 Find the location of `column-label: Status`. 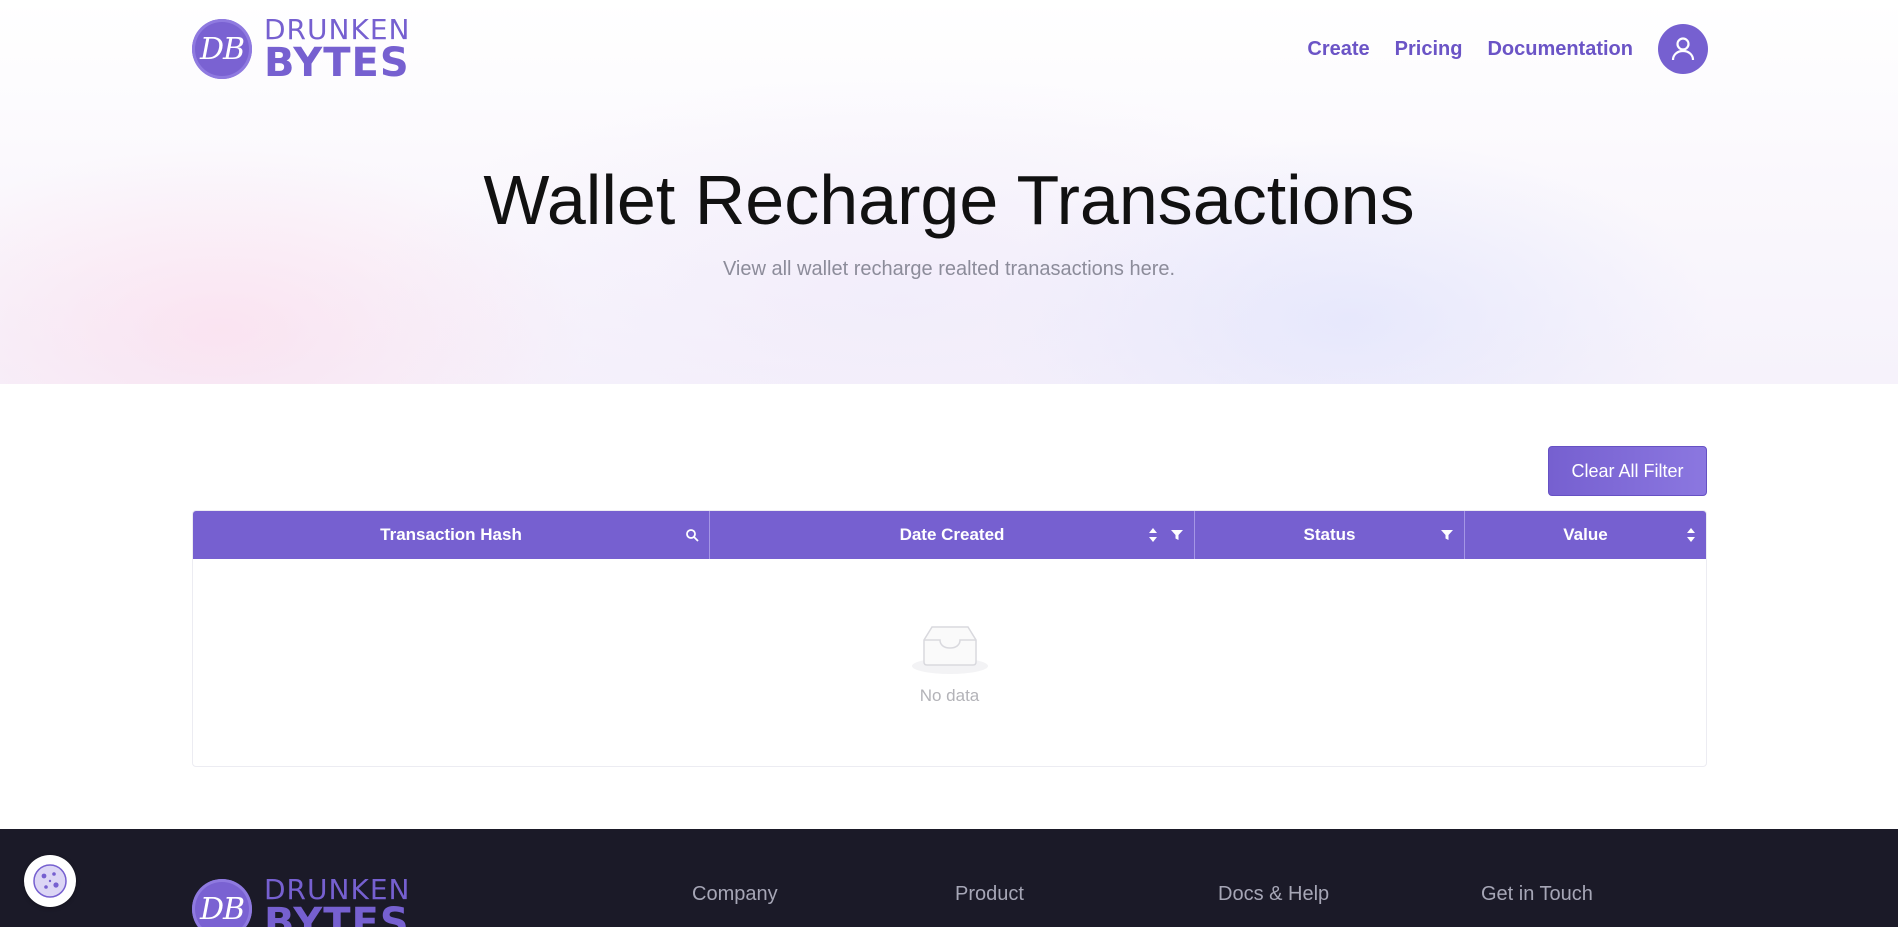

column-label: Status is located at coordinates (1329, 534).